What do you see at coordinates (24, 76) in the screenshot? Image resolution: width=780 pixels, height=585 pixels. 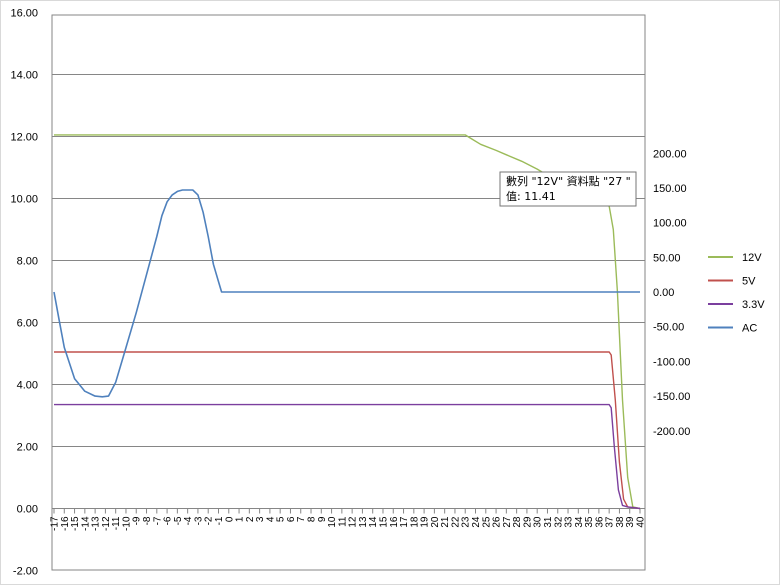 I see `y-left-tick-label: 14.00` at bounding box center [24, 76].